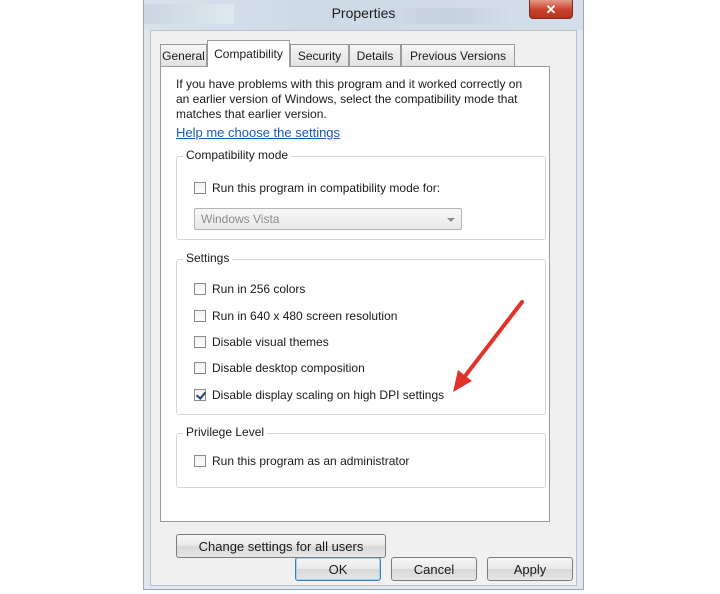 This screenshot has height=594, width=720. I want to click on setting-label: Disable desktop composition, so click(288, 368).